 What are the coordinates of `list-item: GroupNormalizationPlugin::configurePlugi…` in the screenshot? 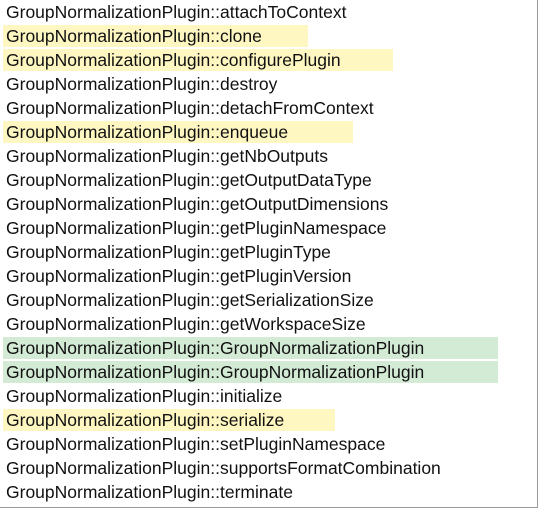 It's located at (198, 60).